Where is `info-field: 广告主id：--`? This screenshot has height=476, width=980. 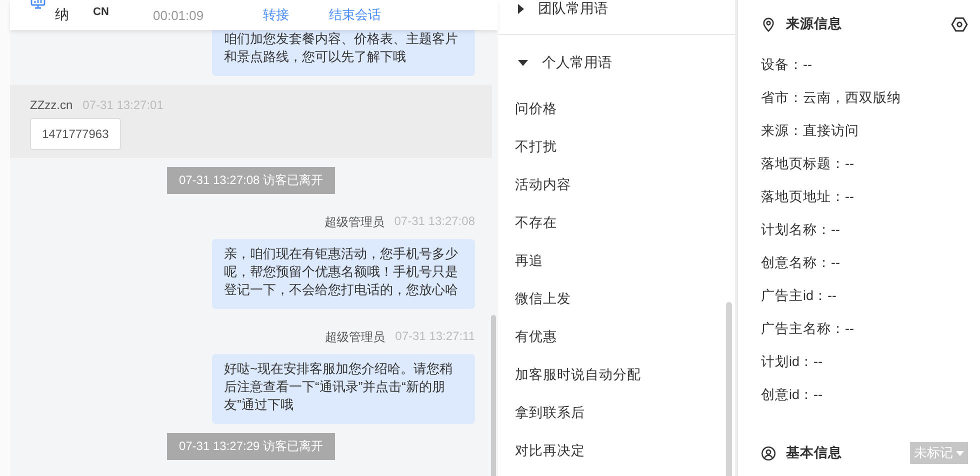
info-field: 广告主id：-- is located at coordinates (864, 295).